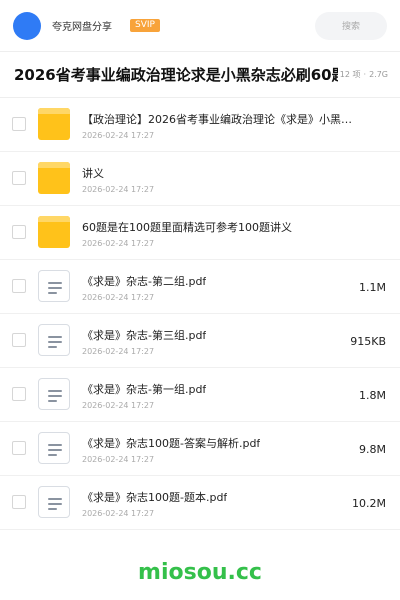  Describe the element at coordinates (155, 497) in the screenshot. I see `item-name: 《求是》杂志100题-题本.pdf` at that location.